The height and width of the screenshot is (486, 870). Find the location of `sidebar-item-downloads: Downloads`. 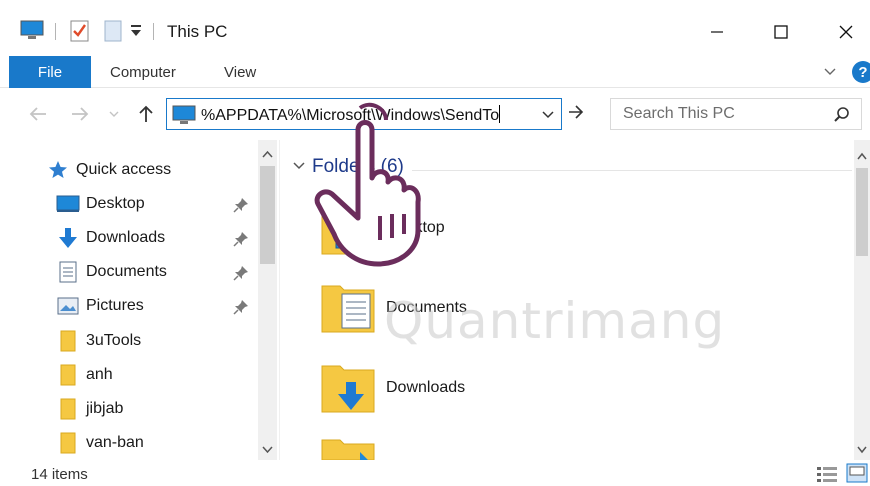

sidebar-item-downloads: Downloads is located at coordinates (110, 238).